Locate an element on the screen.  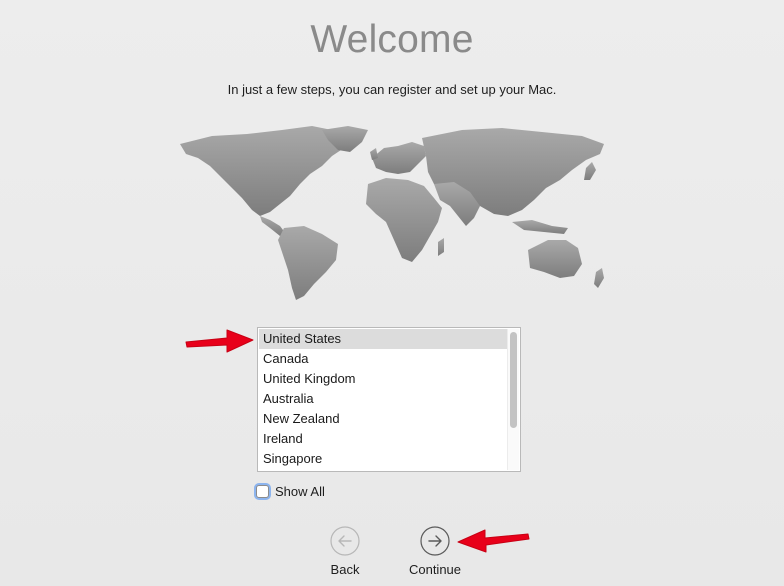
show-all-option: Show All is located at coordinates (290, 491).